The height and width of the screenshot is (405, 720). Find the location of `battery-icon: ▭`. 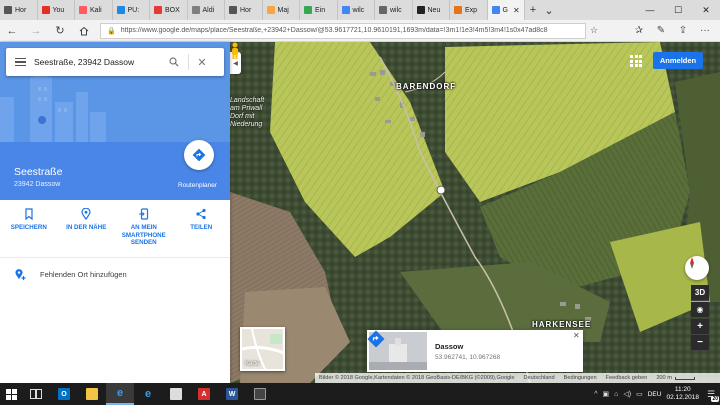

battery-icon: ▭ is located at coordinates (639, 394).